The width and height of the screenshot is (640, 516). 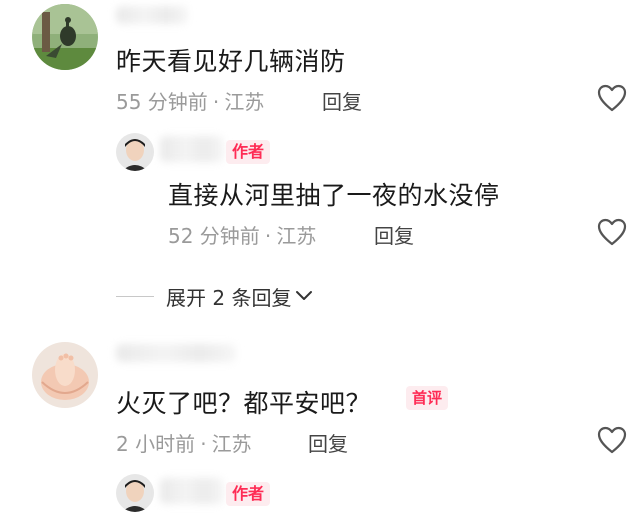 I want to click on comment-text: 火灭了吧？都平安吧？, so click(x=244, y=403).